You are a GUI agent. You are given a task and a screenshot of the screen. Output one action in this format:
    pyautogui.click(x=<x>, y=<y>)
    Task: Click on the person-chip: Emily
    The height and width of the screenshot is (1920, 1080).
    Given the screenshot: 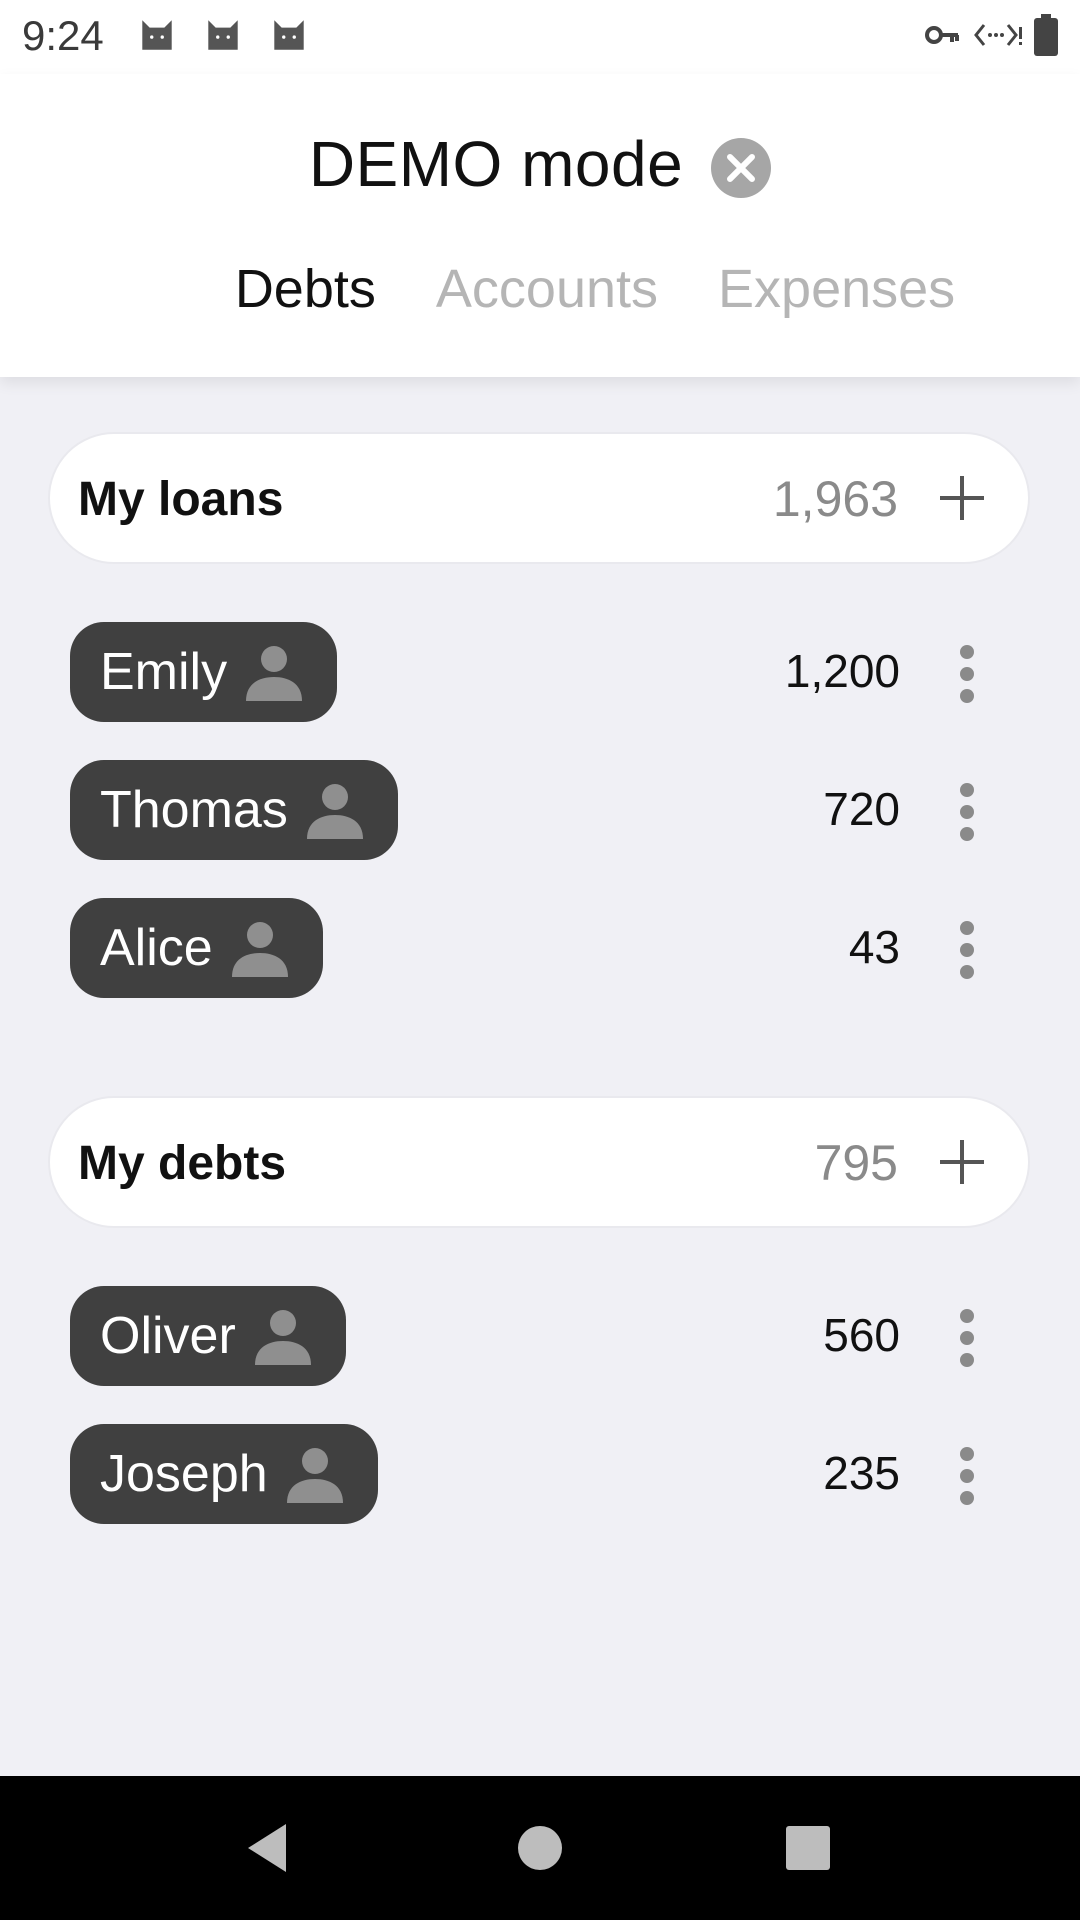 What is the action you would take?
    pyautogui.click(x=204, y=672)
    